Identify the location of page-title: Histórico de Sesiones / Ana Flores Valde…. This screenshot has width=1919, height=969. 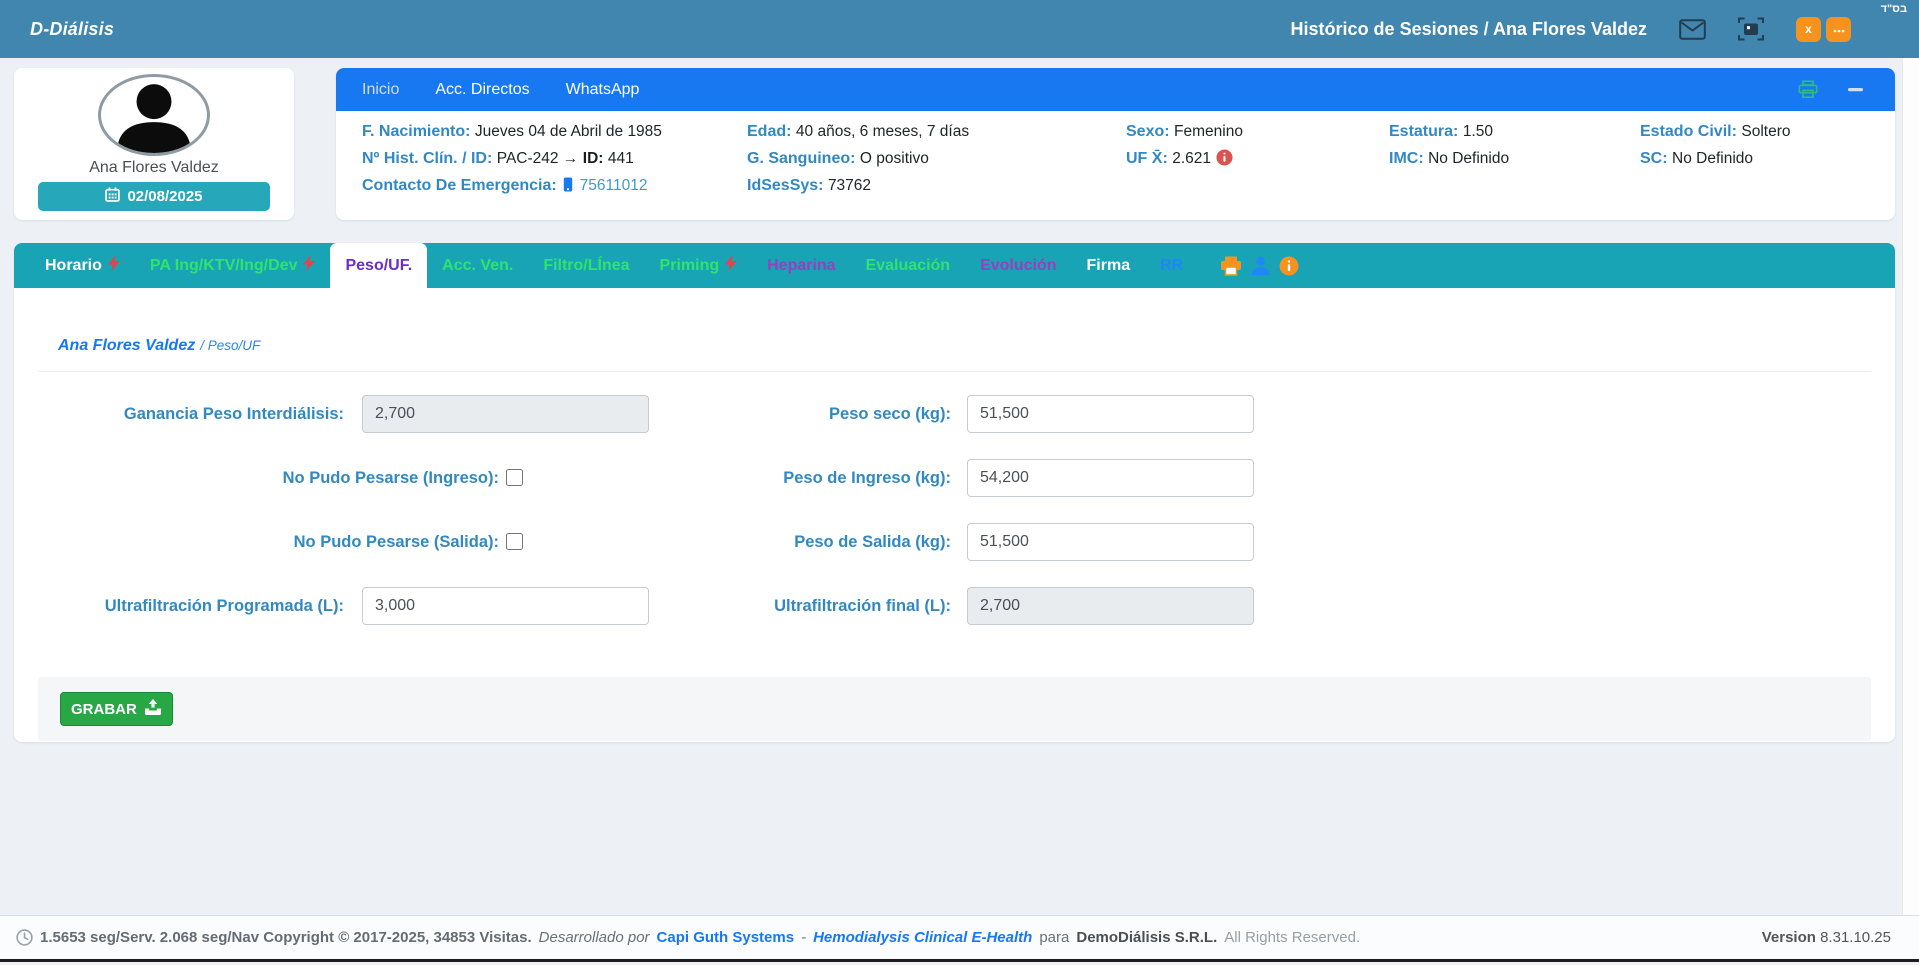
(1468, 28).